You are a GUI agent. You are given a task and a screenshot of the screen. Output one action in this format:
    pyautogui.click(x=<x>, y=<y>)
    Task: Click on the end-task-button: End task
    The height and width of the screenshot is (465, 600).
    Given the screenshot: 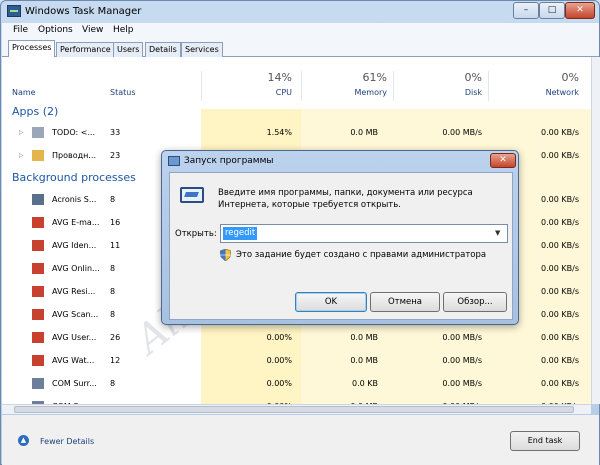 What is the action you would take?
    pyautogui.click(x=545, y=441)
    